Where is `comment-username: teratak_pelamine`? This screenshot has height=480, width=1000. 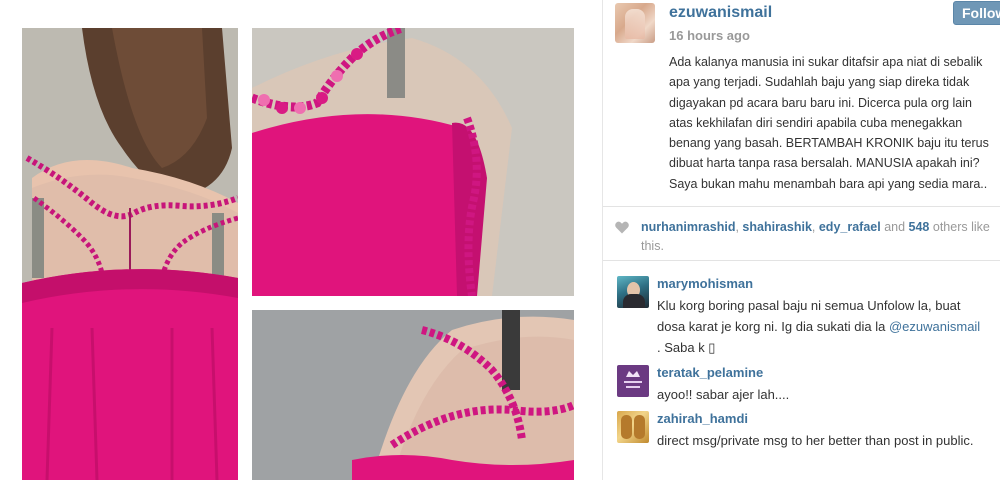 comment-username: teratak_pelamine is located at coordinates (710, 372).